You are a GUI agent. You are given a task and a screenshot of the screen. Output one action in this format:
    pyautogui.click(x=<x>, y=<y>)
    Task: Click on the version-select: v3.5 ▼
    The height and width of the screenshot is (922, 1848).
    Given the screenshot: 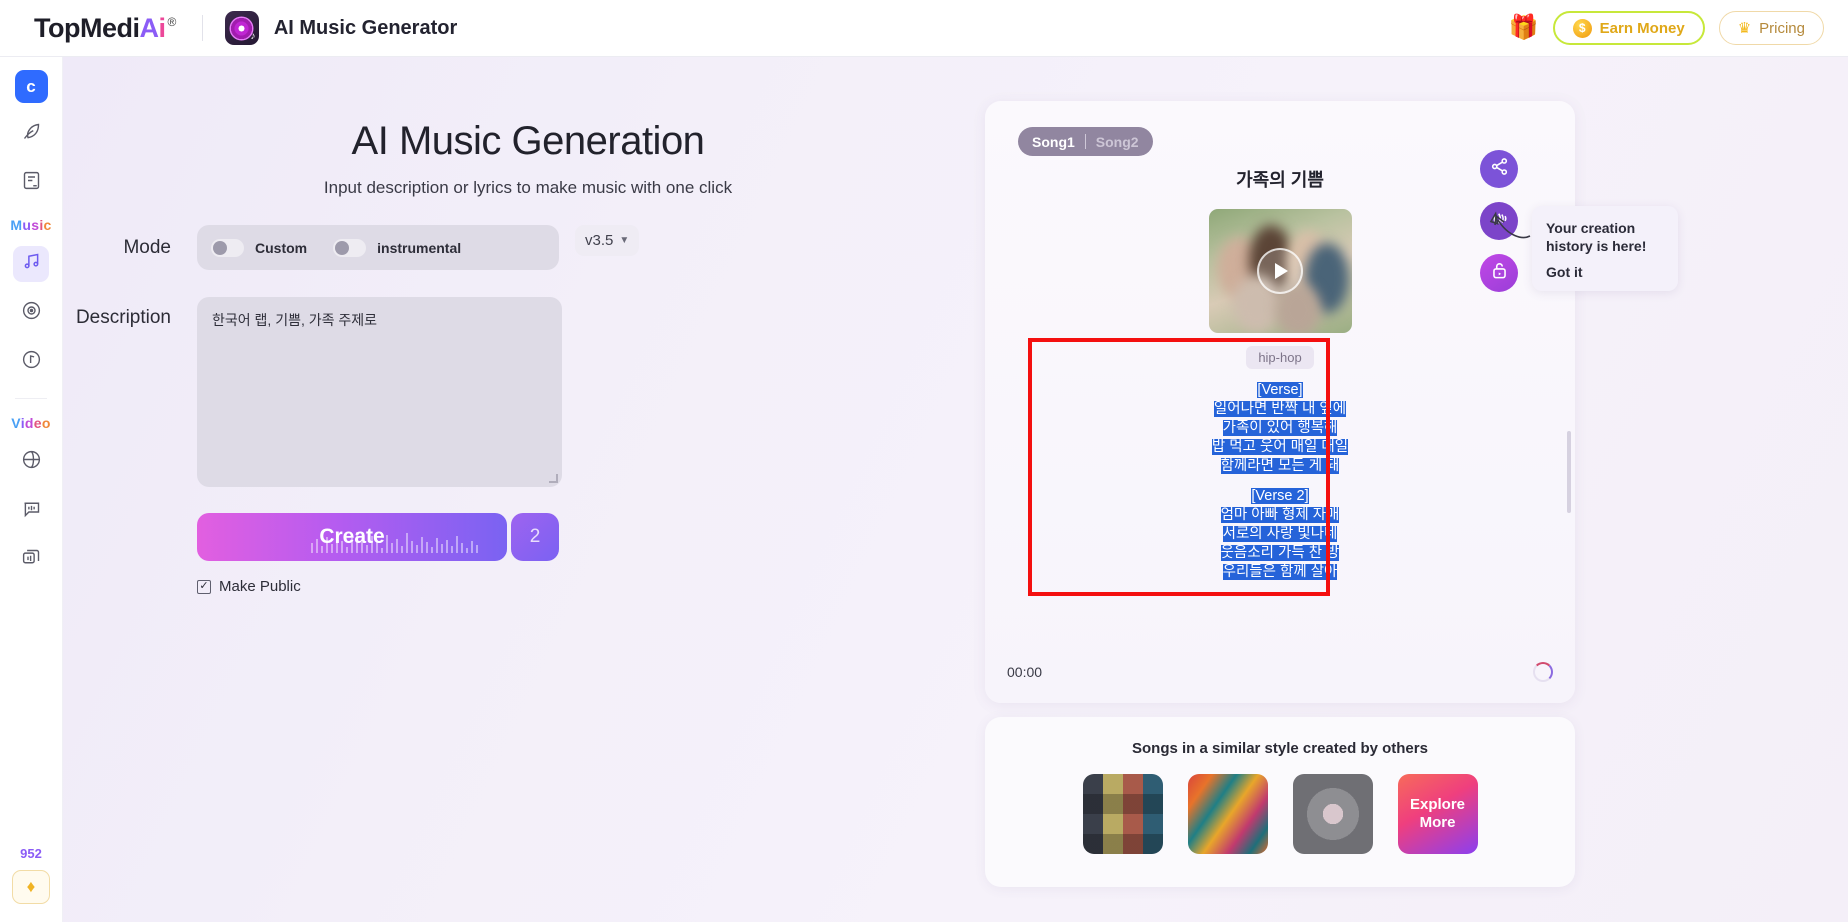 What is the action you would take?
    pyautogui.click(x=607, y=240)
    